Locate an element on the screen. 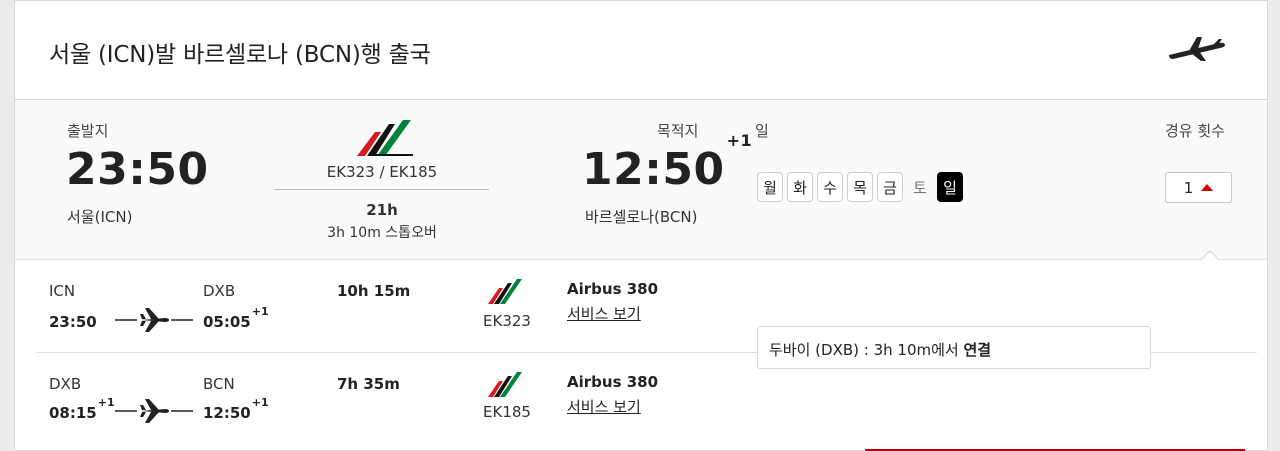  flight-numbers: EK323 / EK185 is located at coordinates (382, 172).